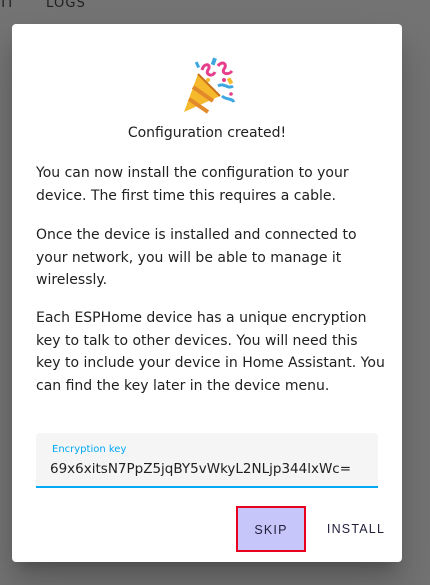  Describe the element at coordinates (210, 85) in the screenshot. I see `party-popper-icon` at that location.